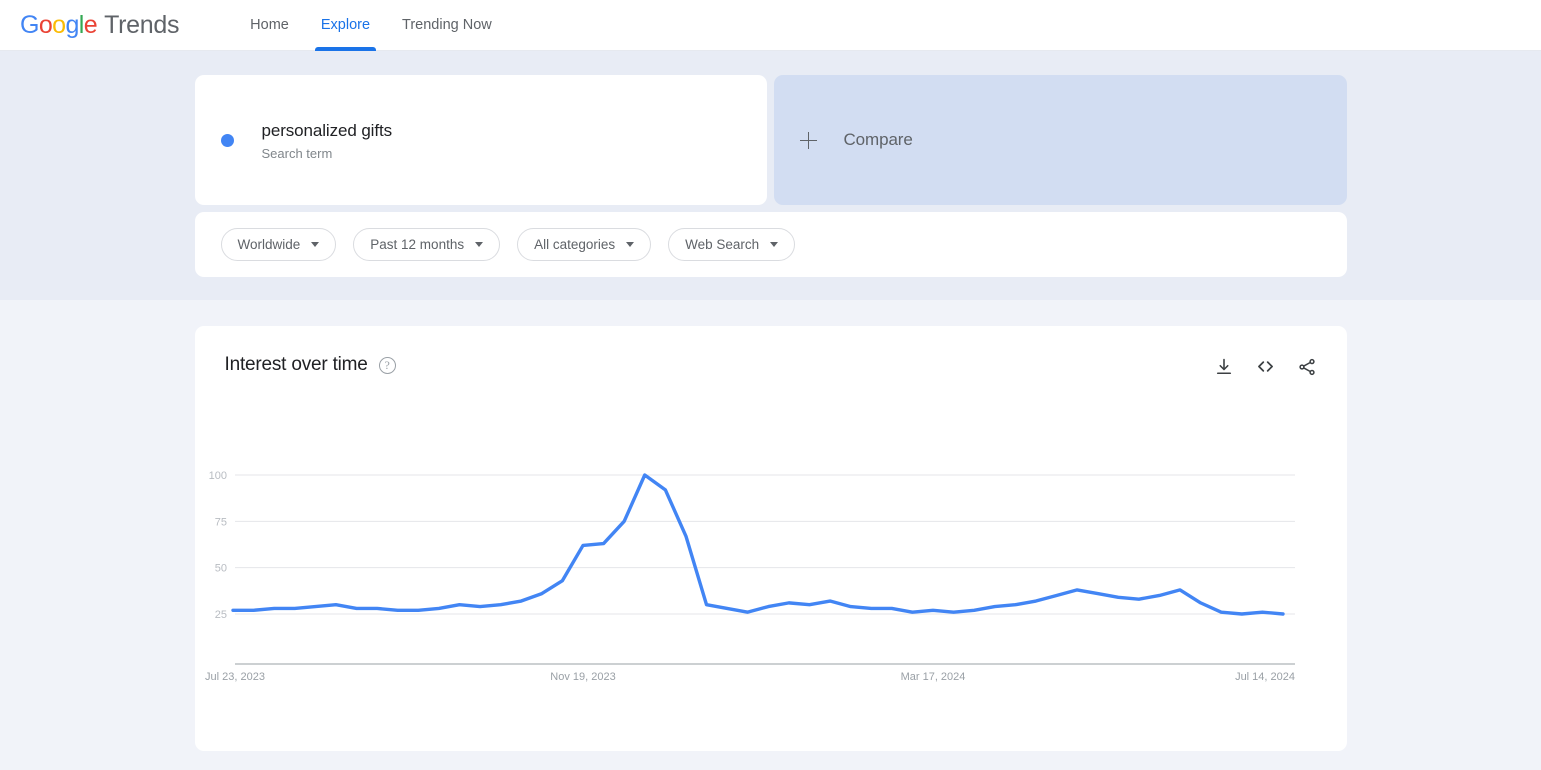  What do you see at coordinates (764, 544) in the screenshot?
I see `chart-gridlines` at bounding box center [764, 544].